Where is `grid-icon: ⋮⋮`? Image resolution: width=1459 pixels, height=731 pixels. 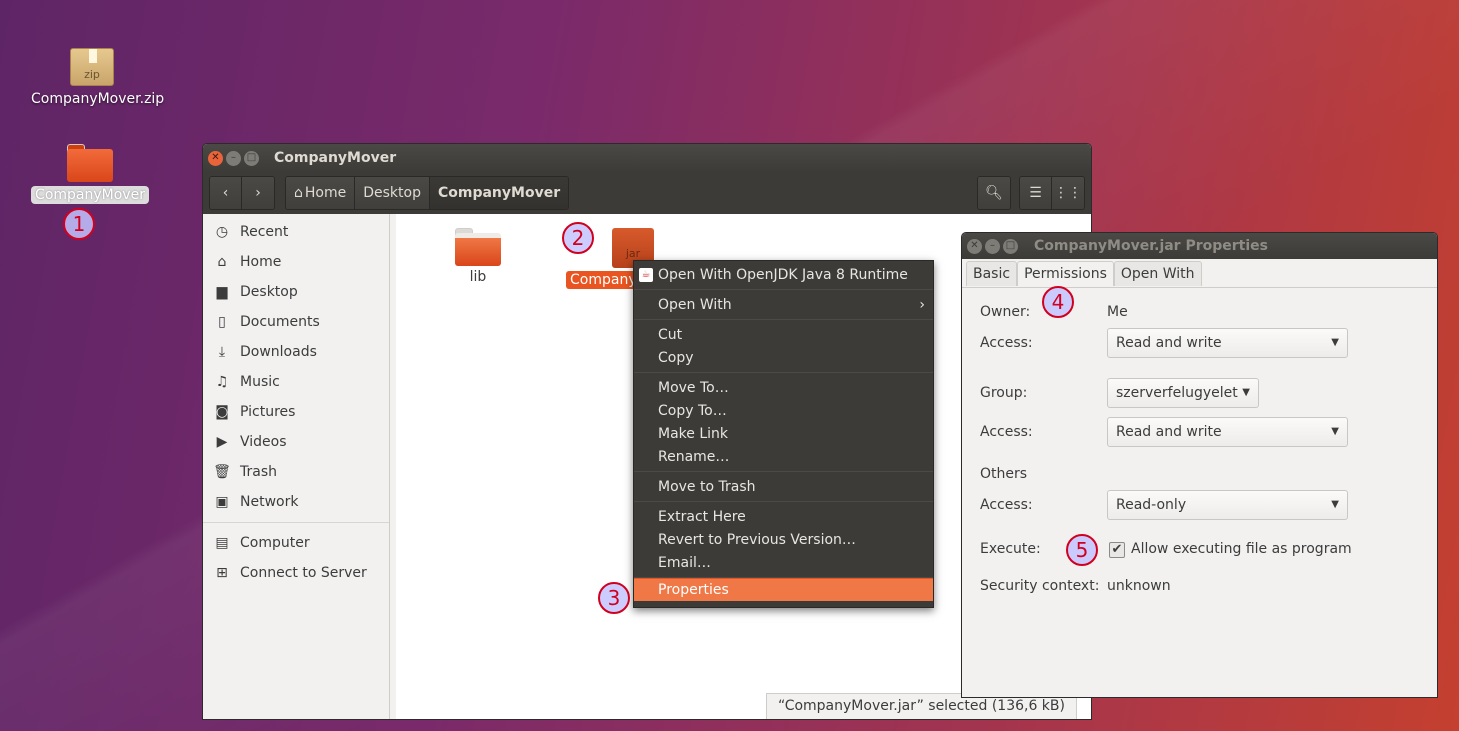 grid-icon: ⋮⋮ is located at coordinates (1068, 193).